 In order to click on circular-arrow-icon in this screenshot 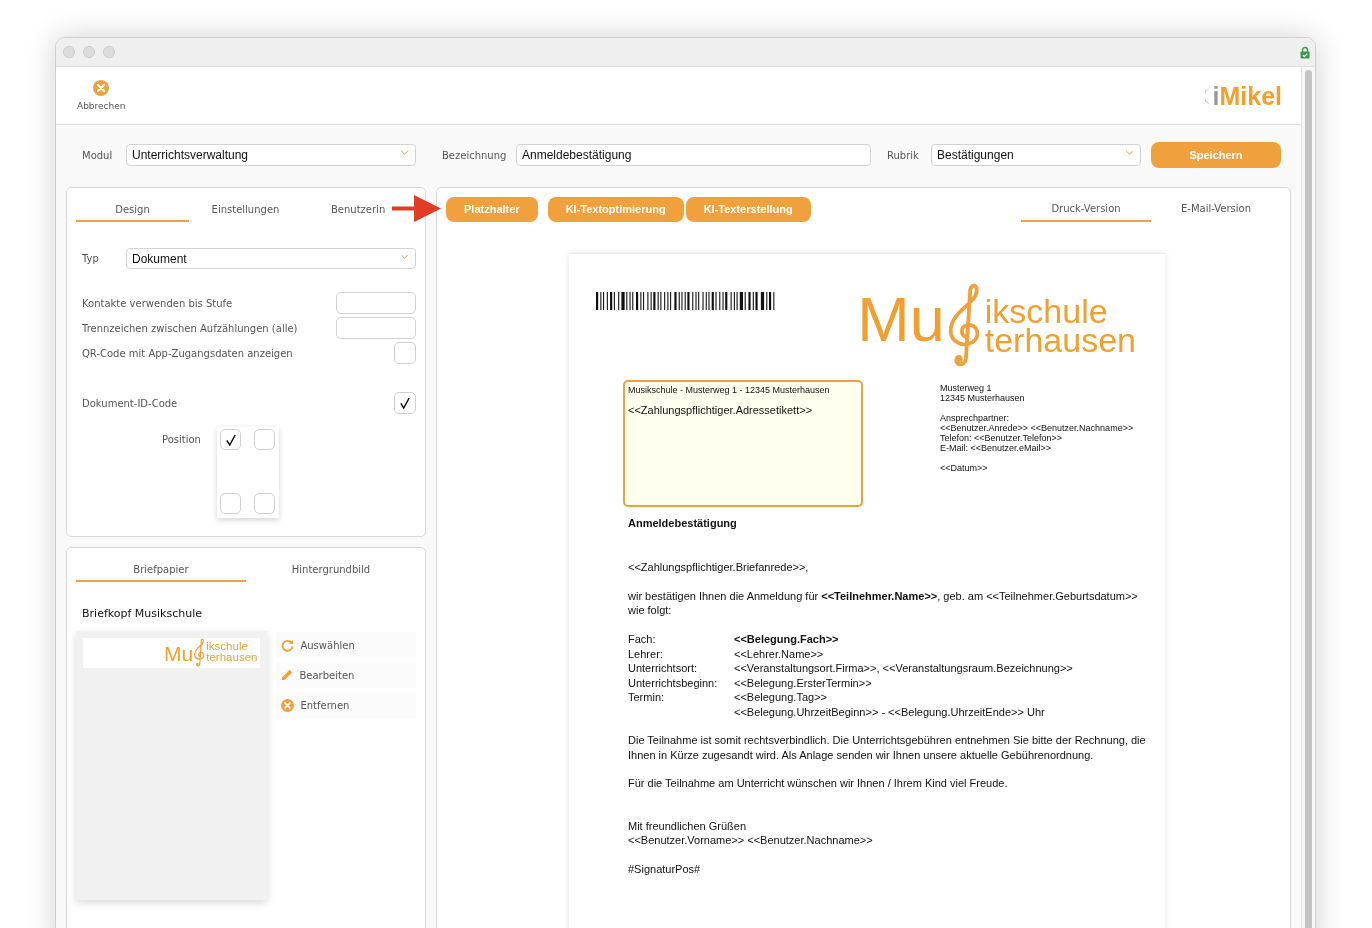, I will do `click(288, 645)`.